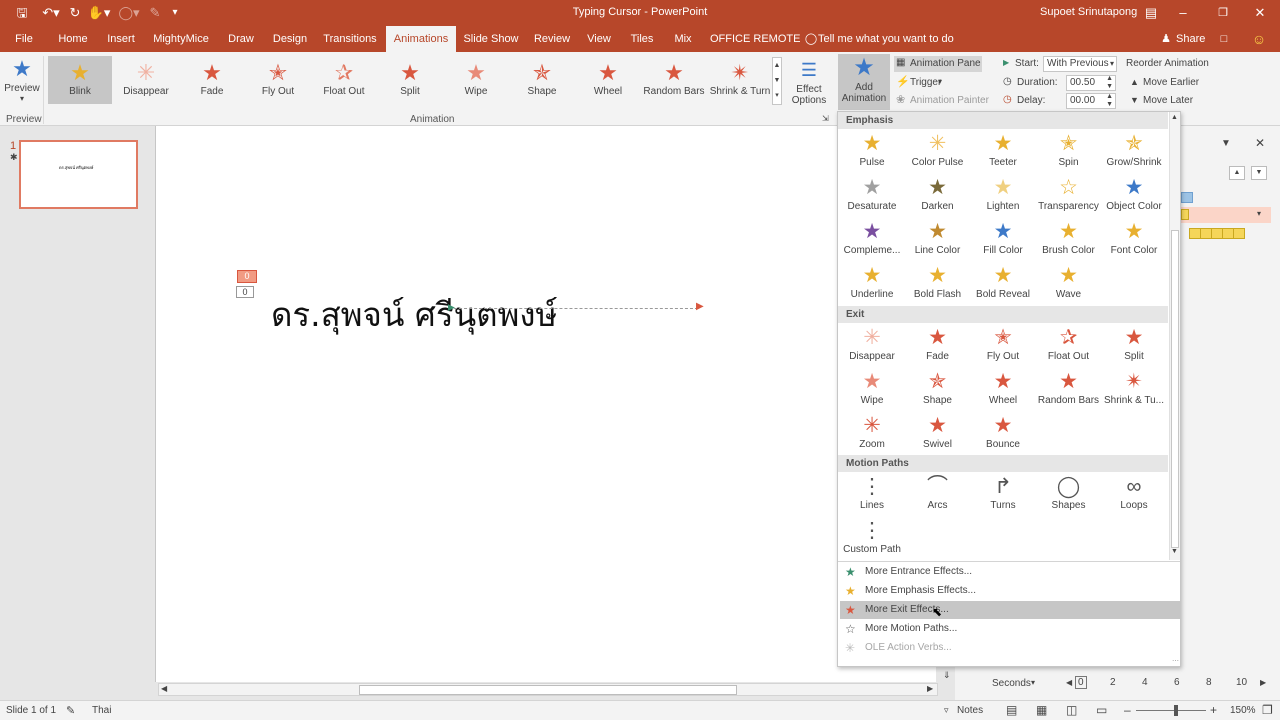 This screenshot has height=720, width=1280. What do you see at coordinates (1183, 13) in the screenshot?
I see `minimize-icon: –` at bounding box center [1183, 13].